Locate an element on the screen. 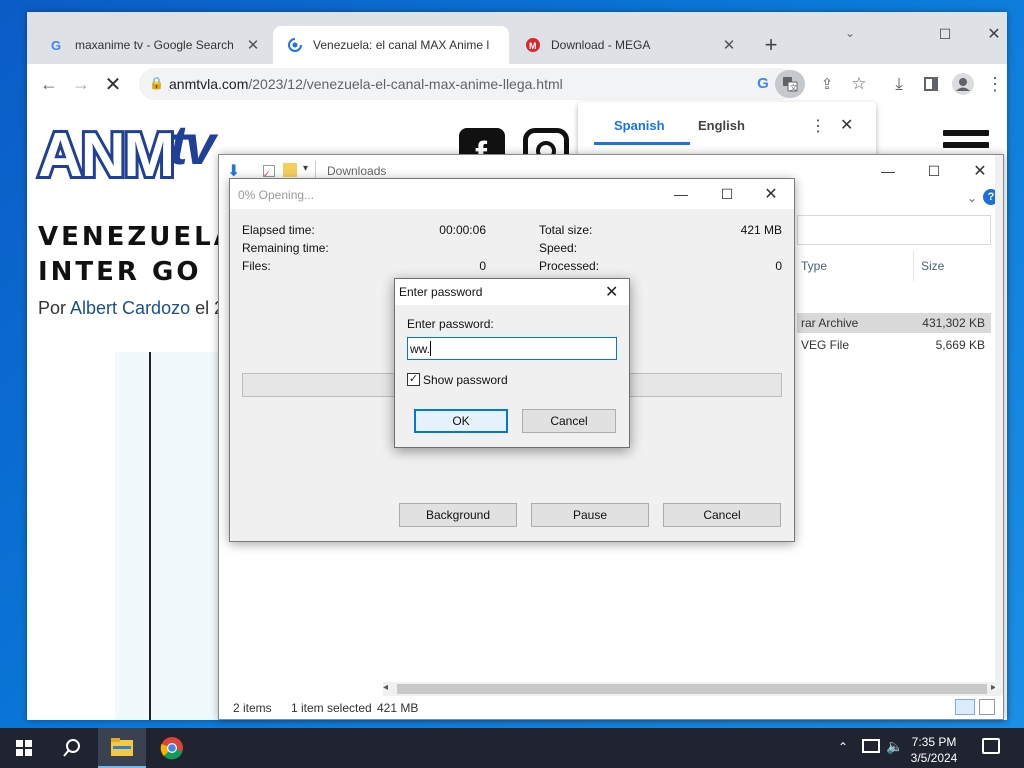 The width and height of the screenshot is (1024, 768). google-icon: G is located at coordinates (57, 45).